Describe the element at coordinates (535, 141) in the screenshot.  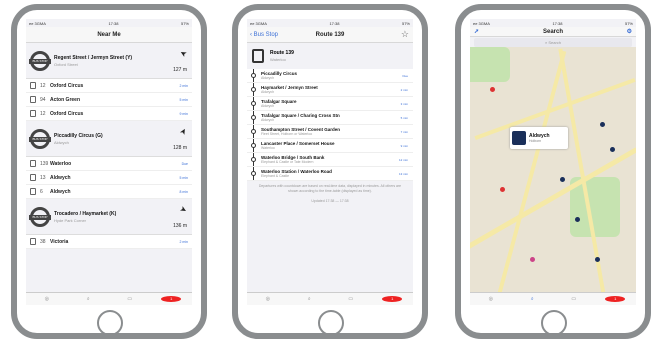
I see `callout-subtitle: Holborn` at that location.